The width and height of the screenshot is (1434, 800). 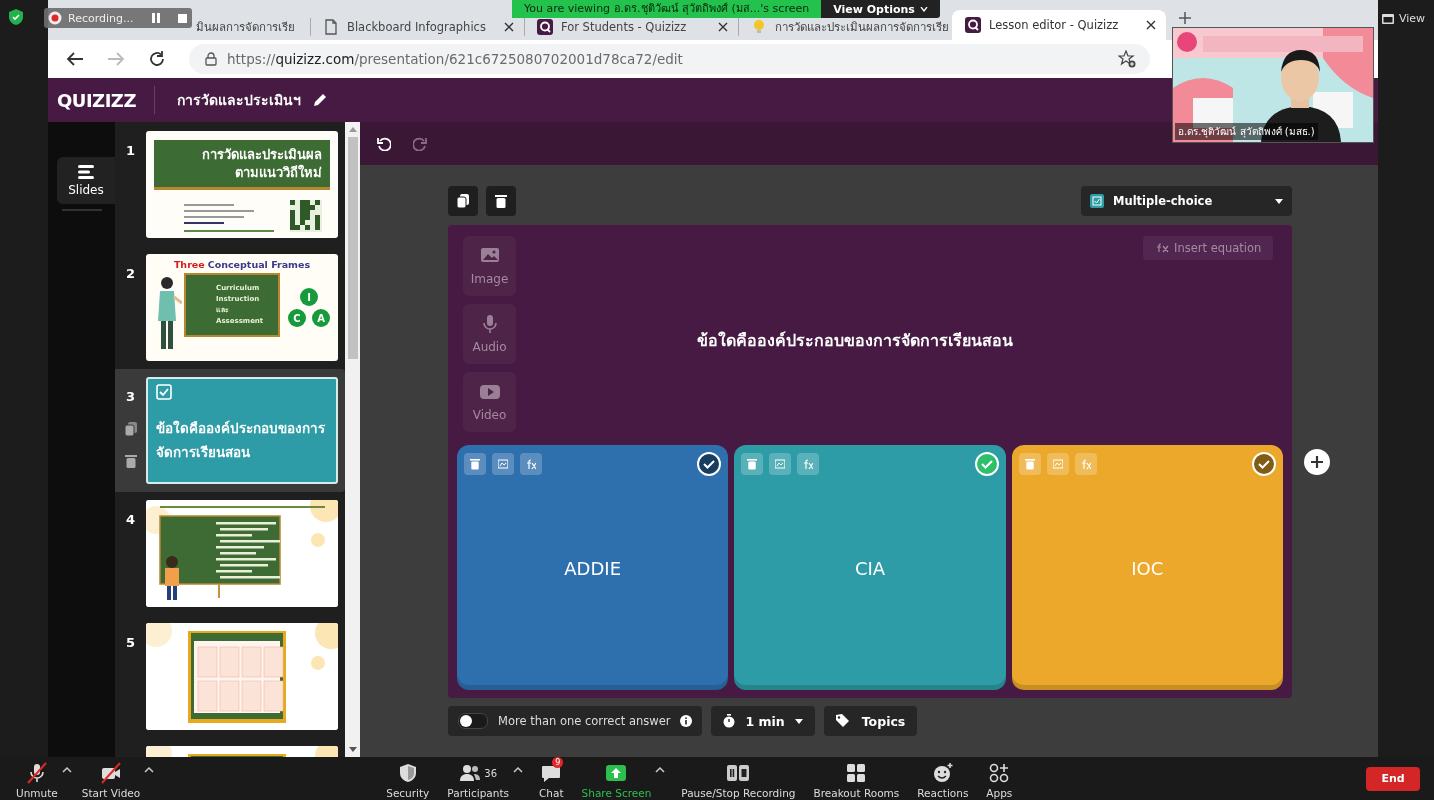 I want to click on view-icon, so click(x=1388, y=18).